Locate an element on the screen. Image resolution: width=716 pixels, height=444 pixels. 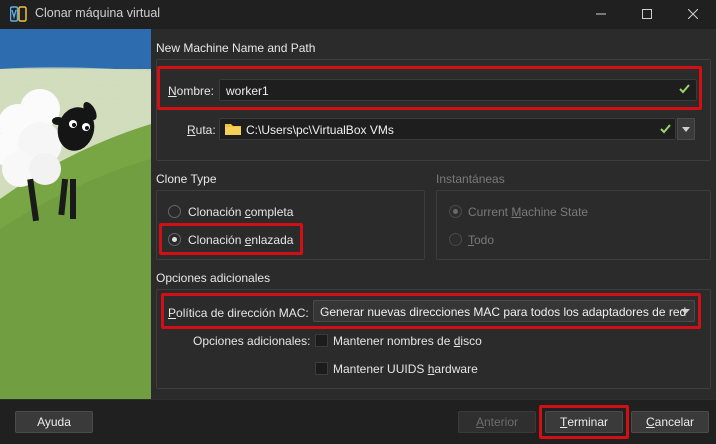
path-input: C:\Users\pc\VirtualBox VMs is located at coordinates (447, 129).